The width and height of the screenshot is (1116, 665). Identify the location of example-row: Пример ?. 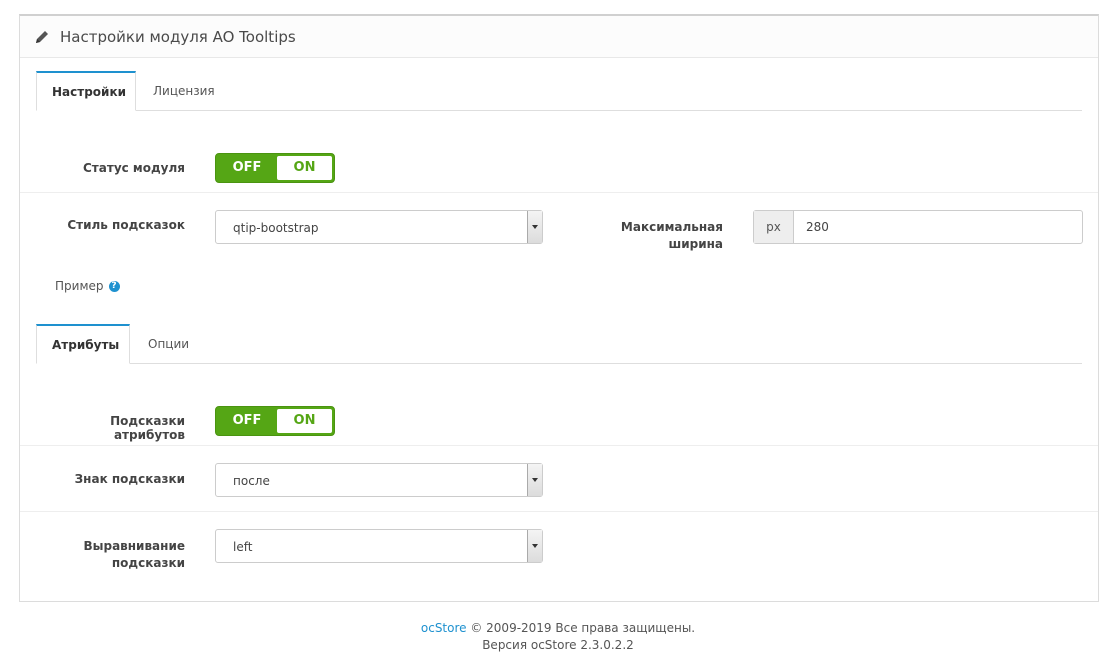
(87, 286).